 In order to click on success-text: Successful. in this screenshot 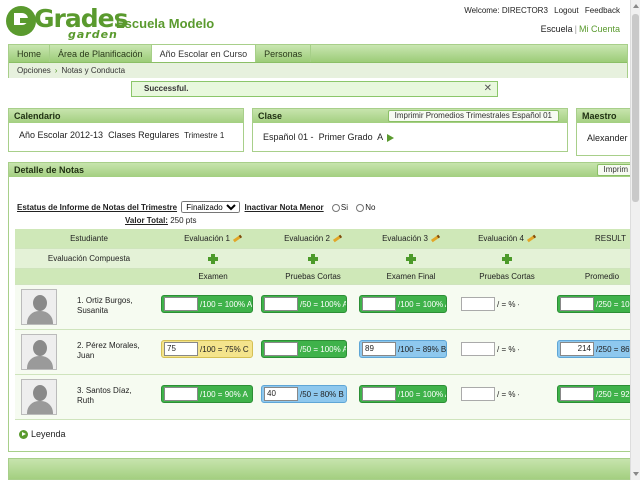, I will do `click(166, 88)`.